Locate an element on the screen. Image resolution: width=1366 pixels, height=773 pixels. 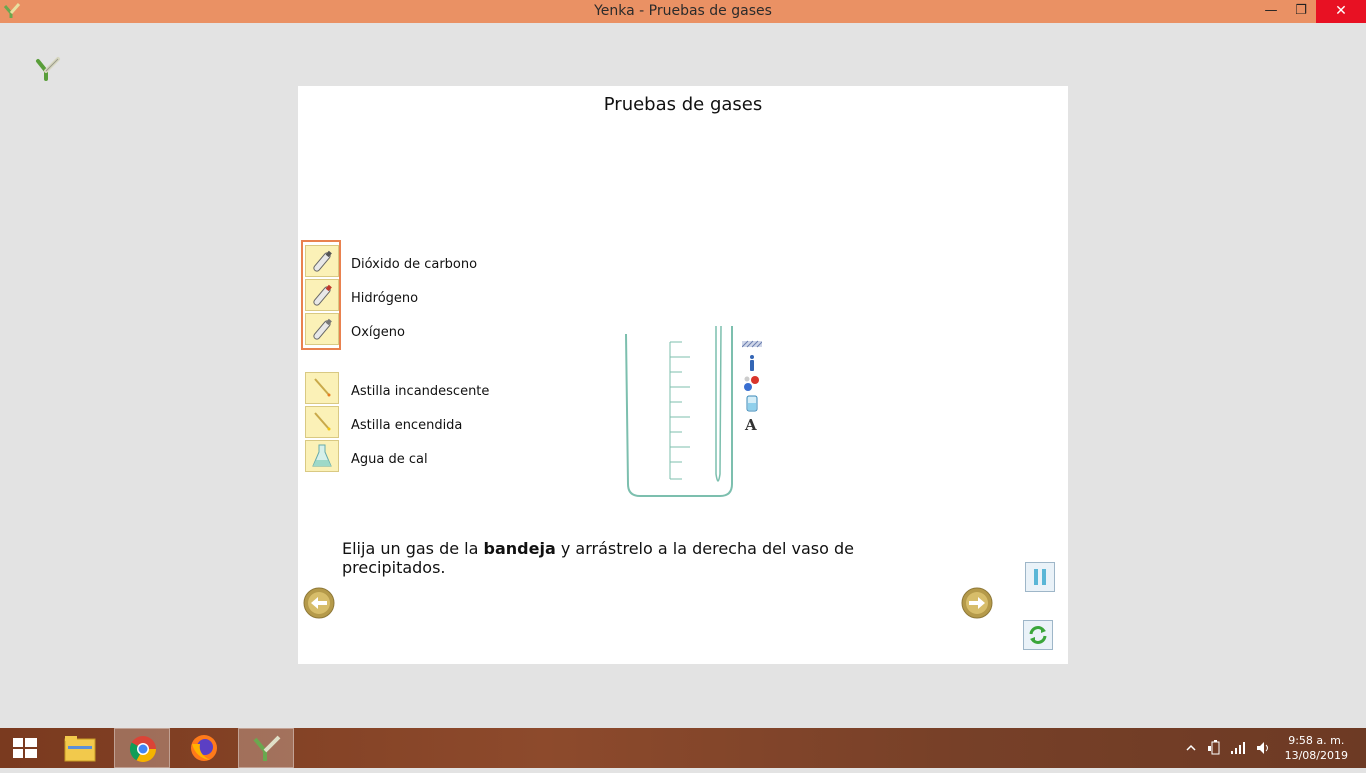
taskbar: 9:58 a. m. 13/08/2019 is located at coordinates (683, 748).